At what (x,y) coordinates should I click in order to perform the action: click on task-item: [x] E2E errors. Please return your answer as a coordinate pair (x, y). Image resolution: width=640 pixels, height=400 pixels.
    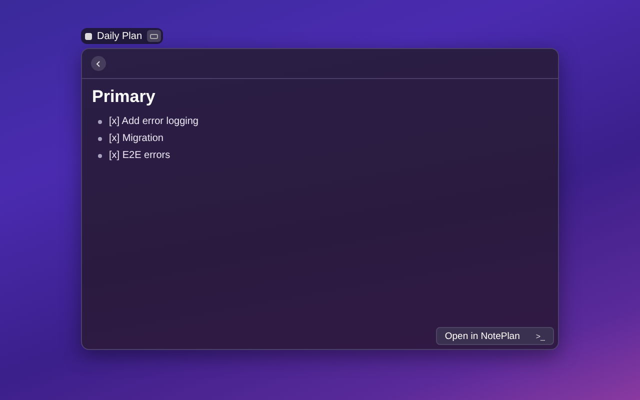
    Looking at the image, I should click on (139, 155).